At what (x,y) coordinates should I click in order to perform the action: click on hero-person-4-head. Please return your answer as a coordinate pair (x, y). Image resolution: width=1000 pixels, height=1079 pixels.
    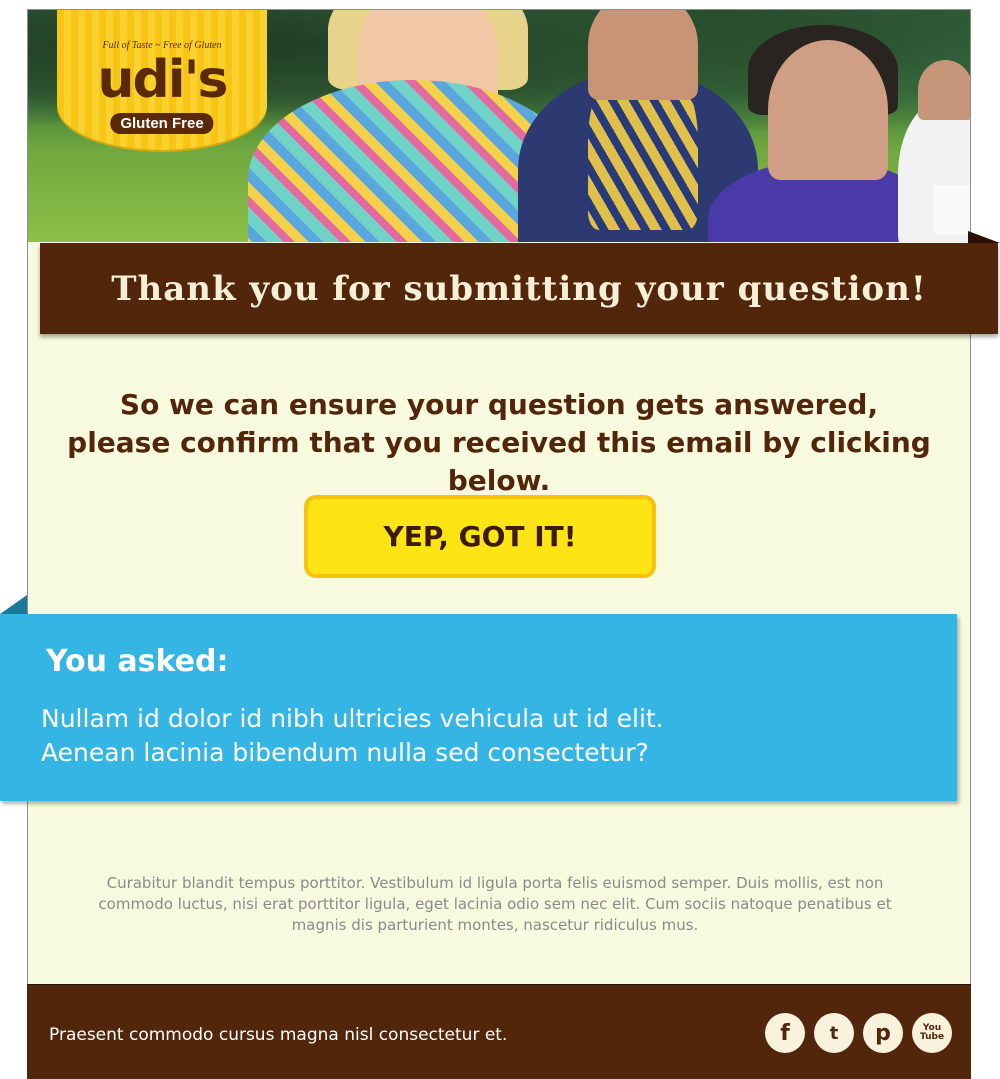
    Looking at the image, I should click on (944, 90).